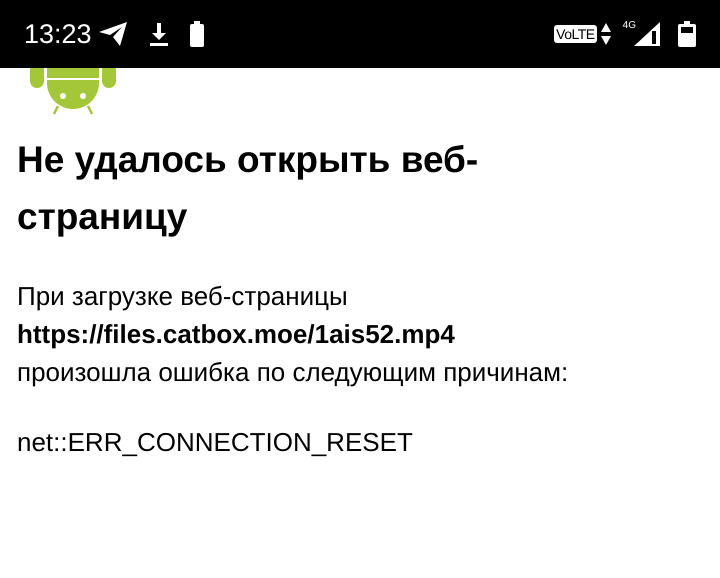 The image size is (720, 578). I want to click on download-icon, so click(159, 34).